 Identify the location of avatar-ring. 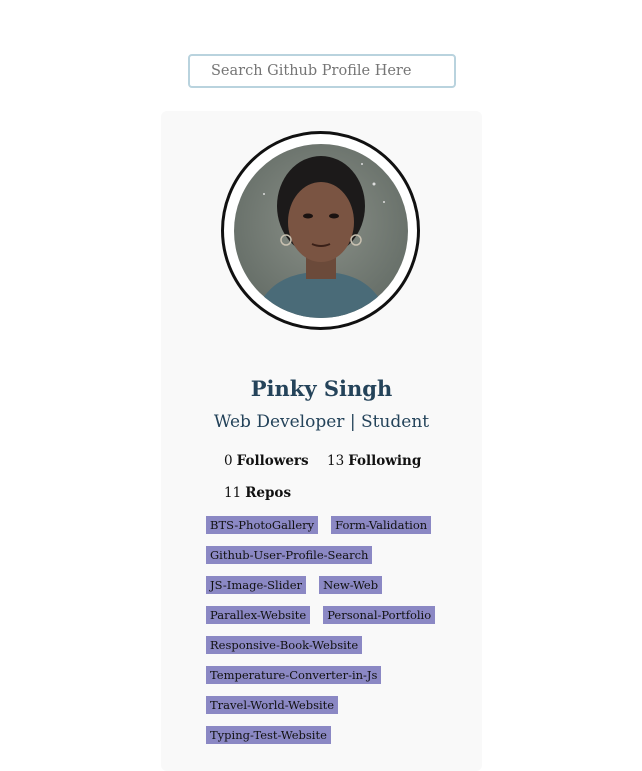
(320, 230).